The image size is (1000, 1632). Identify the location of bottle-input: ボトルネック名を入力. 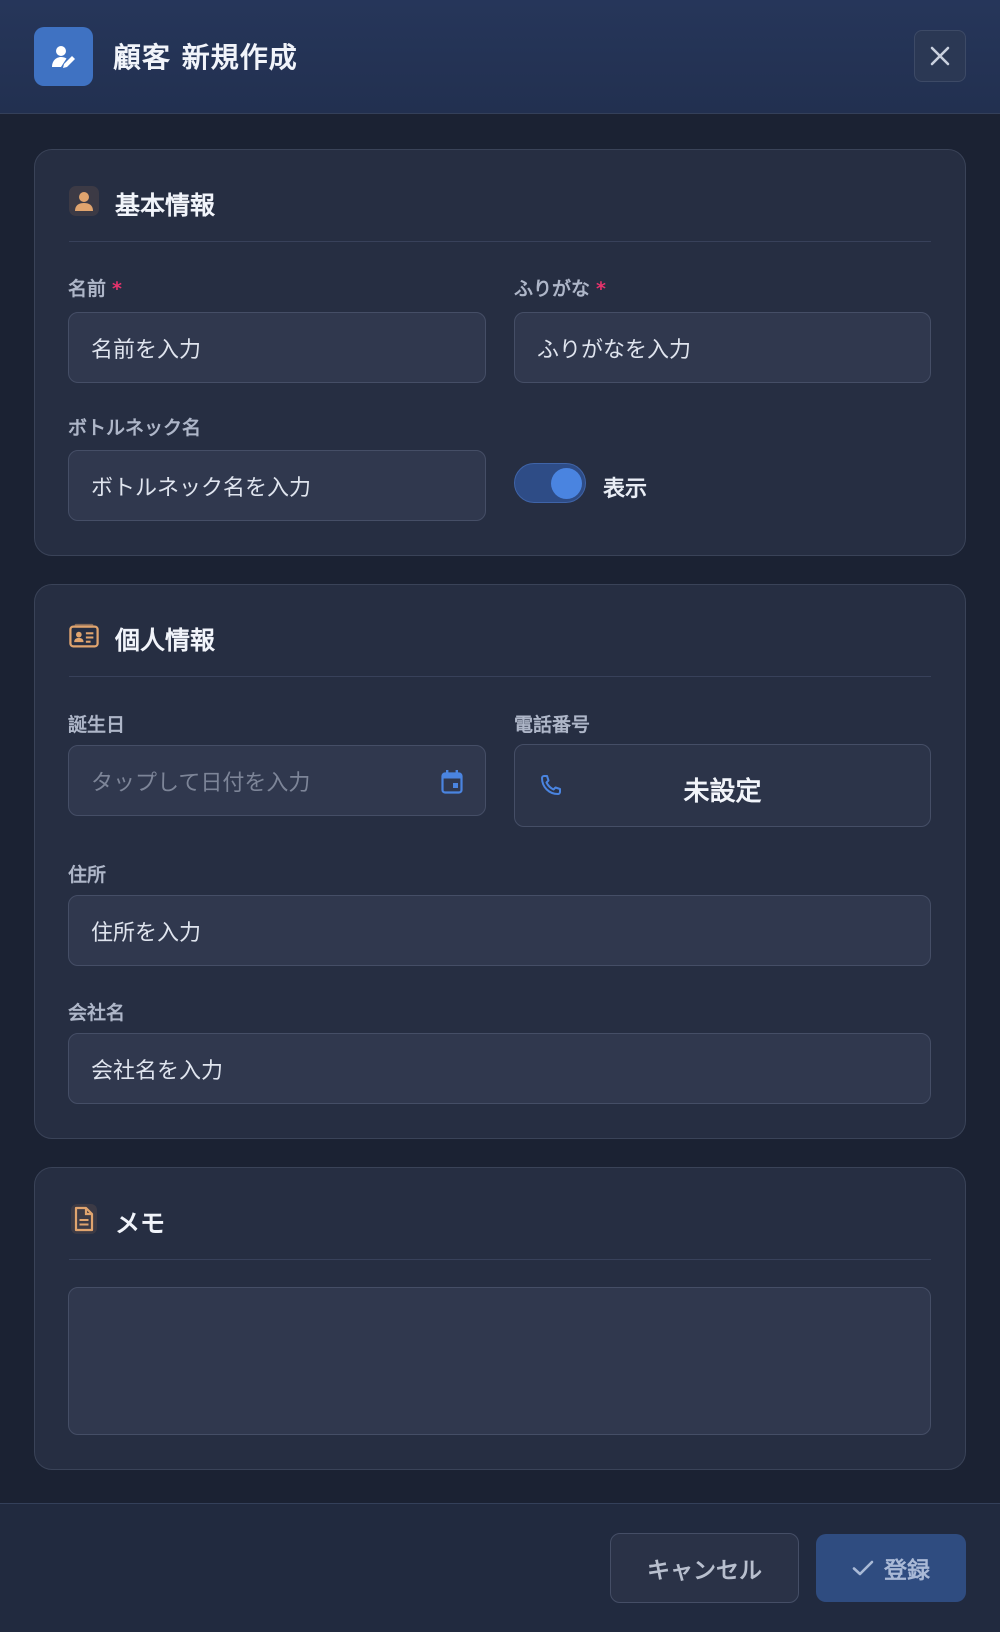
(277, 485).